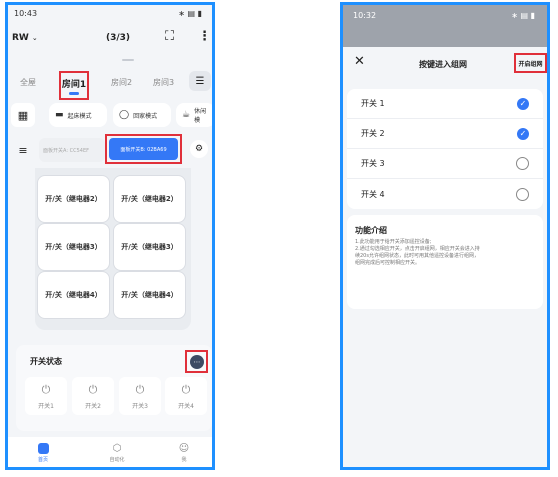 The width and height of the screenshot is (558, 477). Describe the element at coordinates (46, 361) in the screenshot. I see `switch-status-title: 开关状态` at that location.